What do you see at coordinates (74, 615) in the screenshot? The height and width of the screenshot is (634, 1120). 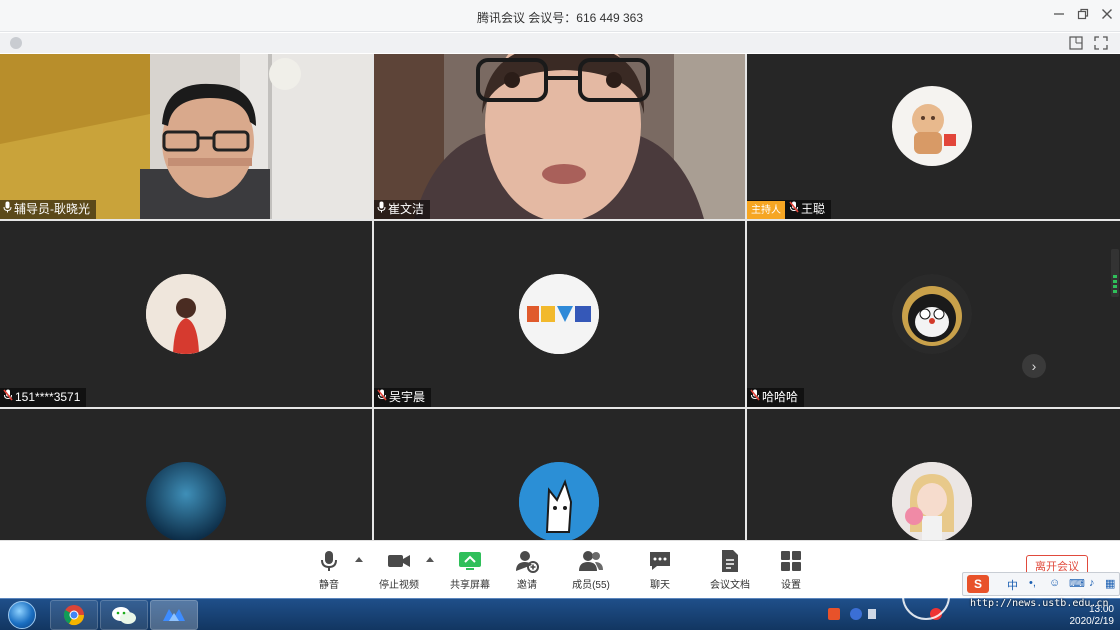 I see `chrome-icon` at bounding box center [74, 615].